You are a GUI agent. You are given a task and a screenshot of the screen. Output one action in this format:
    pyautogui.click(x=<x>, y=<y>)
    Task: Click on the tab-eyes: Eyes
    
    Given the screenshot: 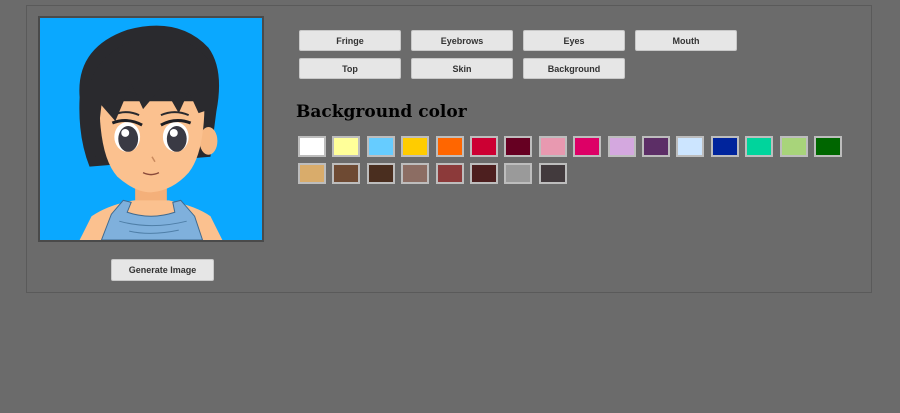 What is the action you would take?
    pyautogui.click(x=574, y=40)
    